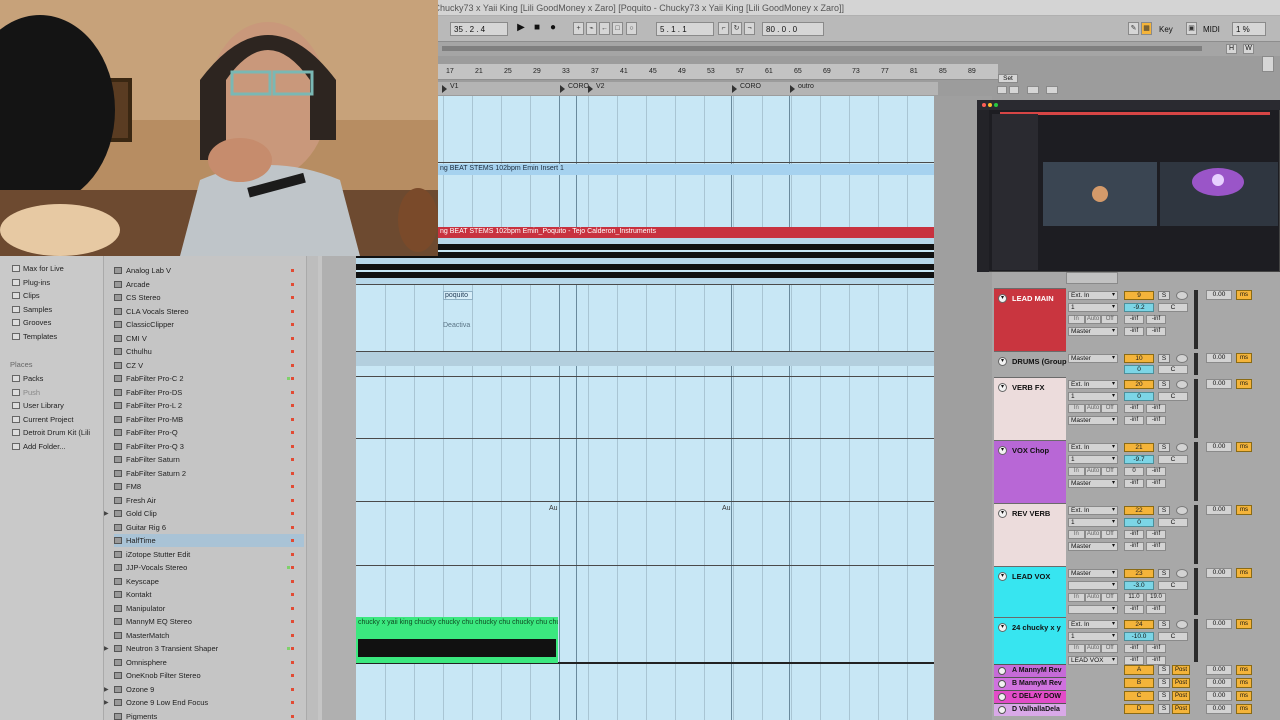  What do you see at coordinates (574, 88) in the screenshot?
I see `locator-coro: CORO` at bounding box center [574, 88].